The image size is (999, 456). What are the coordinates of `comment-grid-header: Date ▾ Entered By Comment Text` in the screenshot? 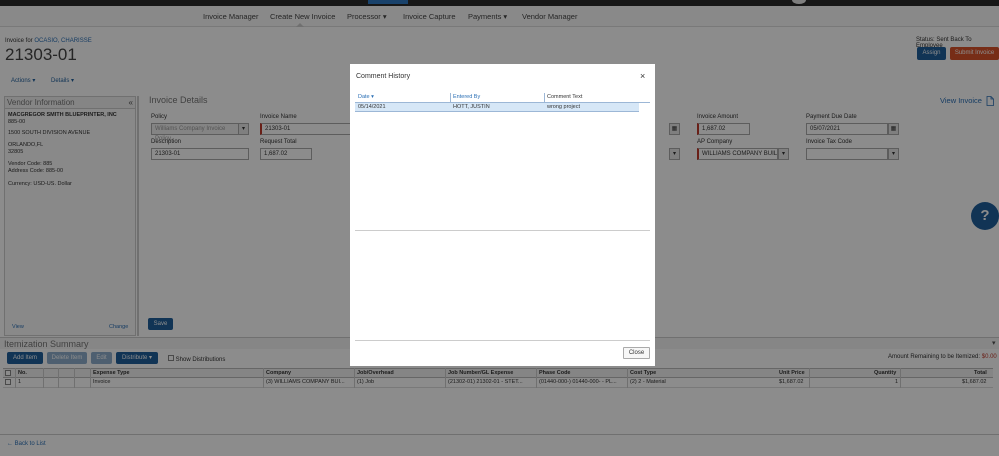 It's located at (502, 98).